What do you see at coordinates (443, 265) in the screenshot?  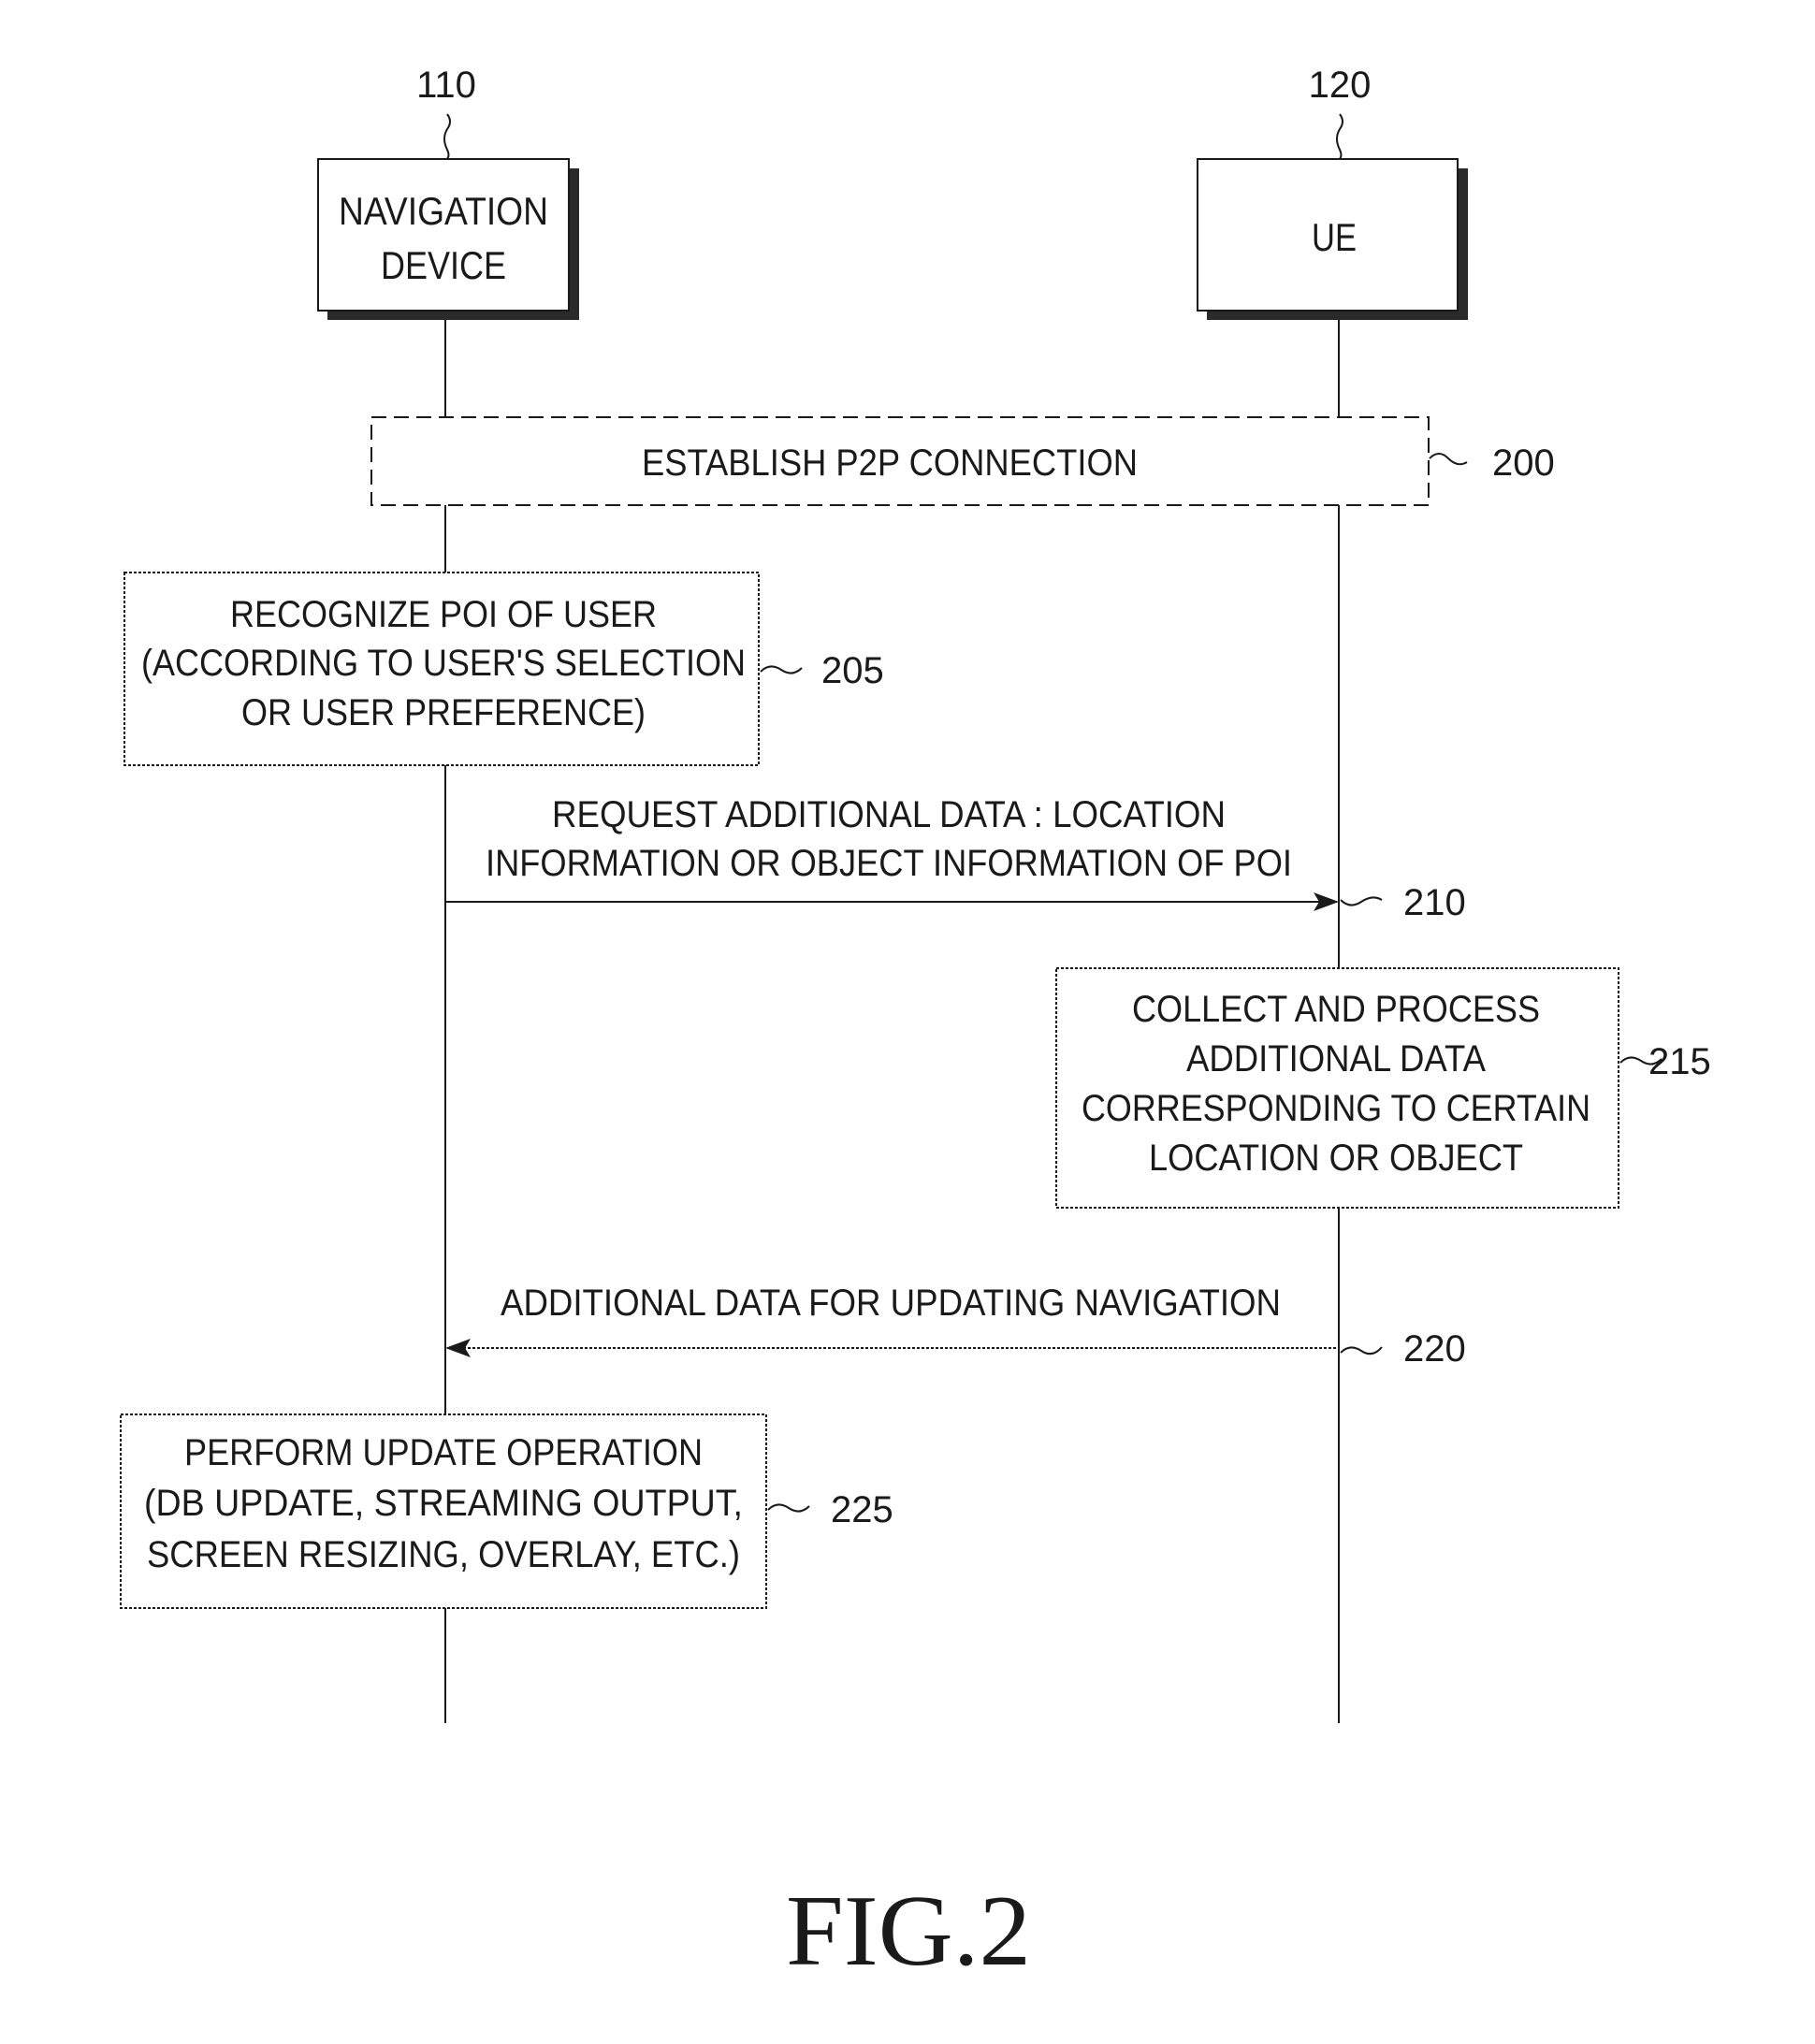 I see `entity-label-line: DEVICE` at bounding box center [443, 265].